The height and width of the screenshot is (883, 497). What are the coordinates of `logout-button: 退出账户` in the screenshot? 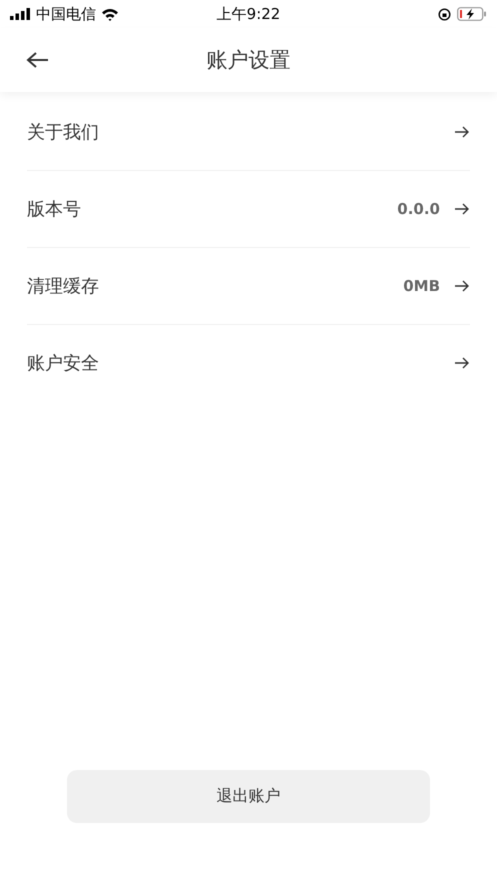 It's located at (248, 796).